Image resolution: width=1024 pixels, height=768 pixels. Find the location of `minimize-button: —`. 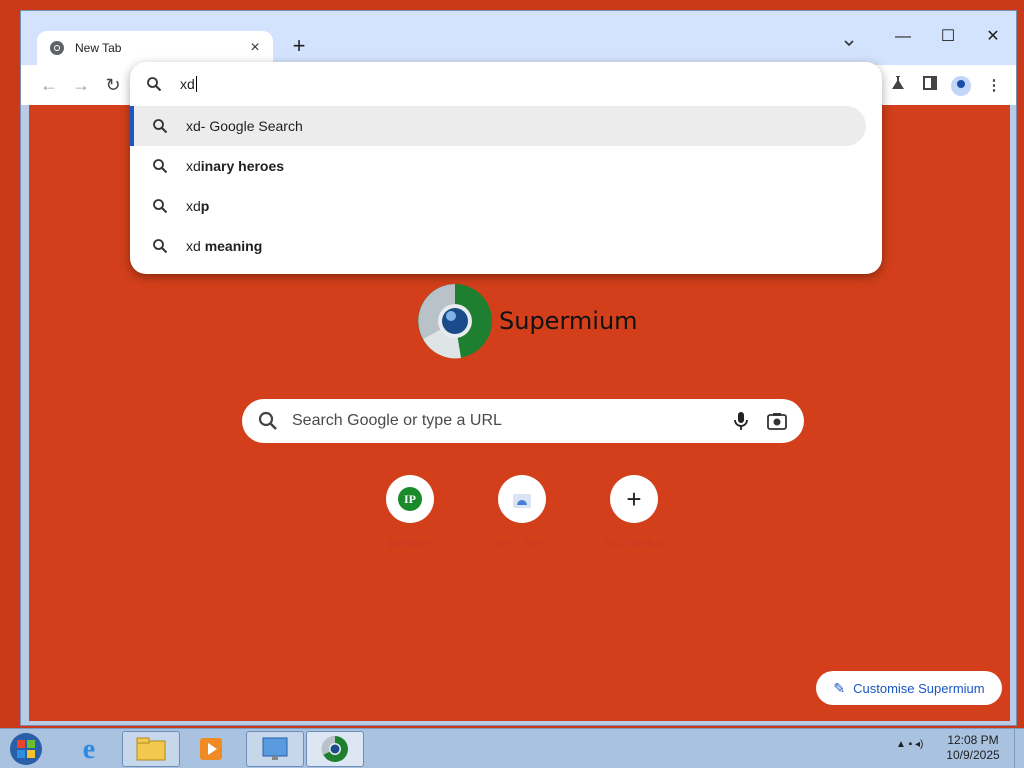

minimize-button: — is located at coordinates (903, 37).